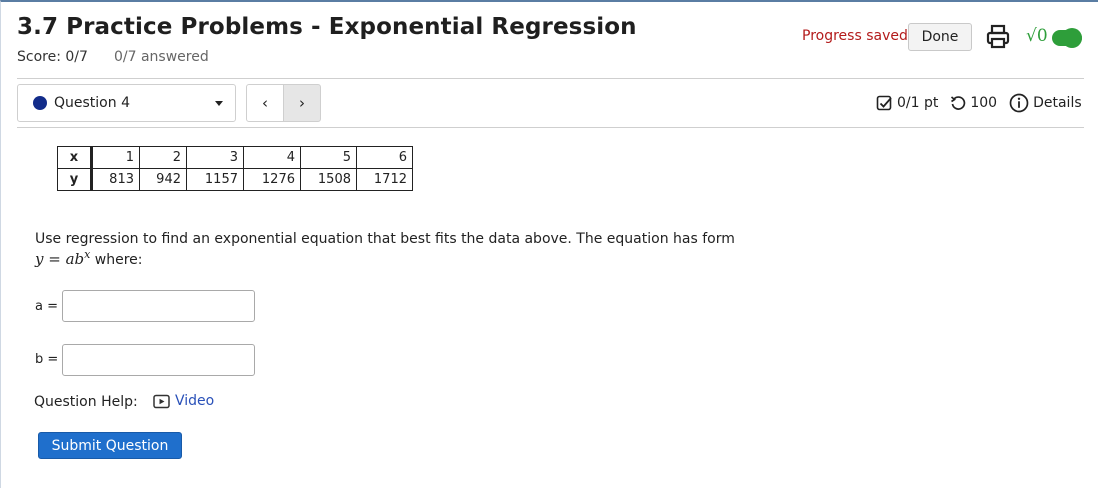 The image size is (1098, 488). Describe the element at coordinates (161, 57) in the screenshot. I see `answered-count: 0/7 answered` at that location.